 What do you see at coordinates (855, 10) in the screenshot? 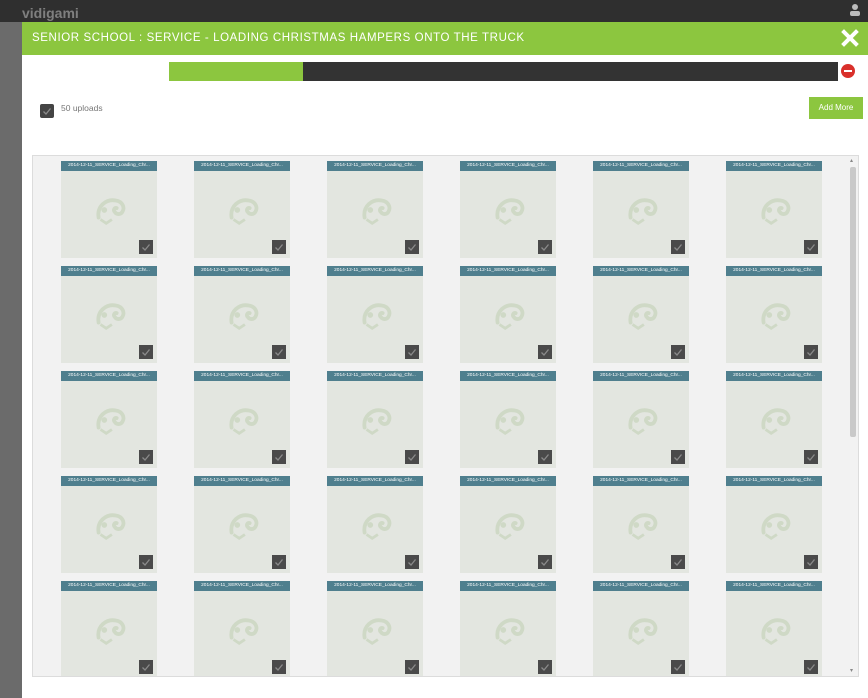
I see `user-icon` at bounding box center [855, 10].